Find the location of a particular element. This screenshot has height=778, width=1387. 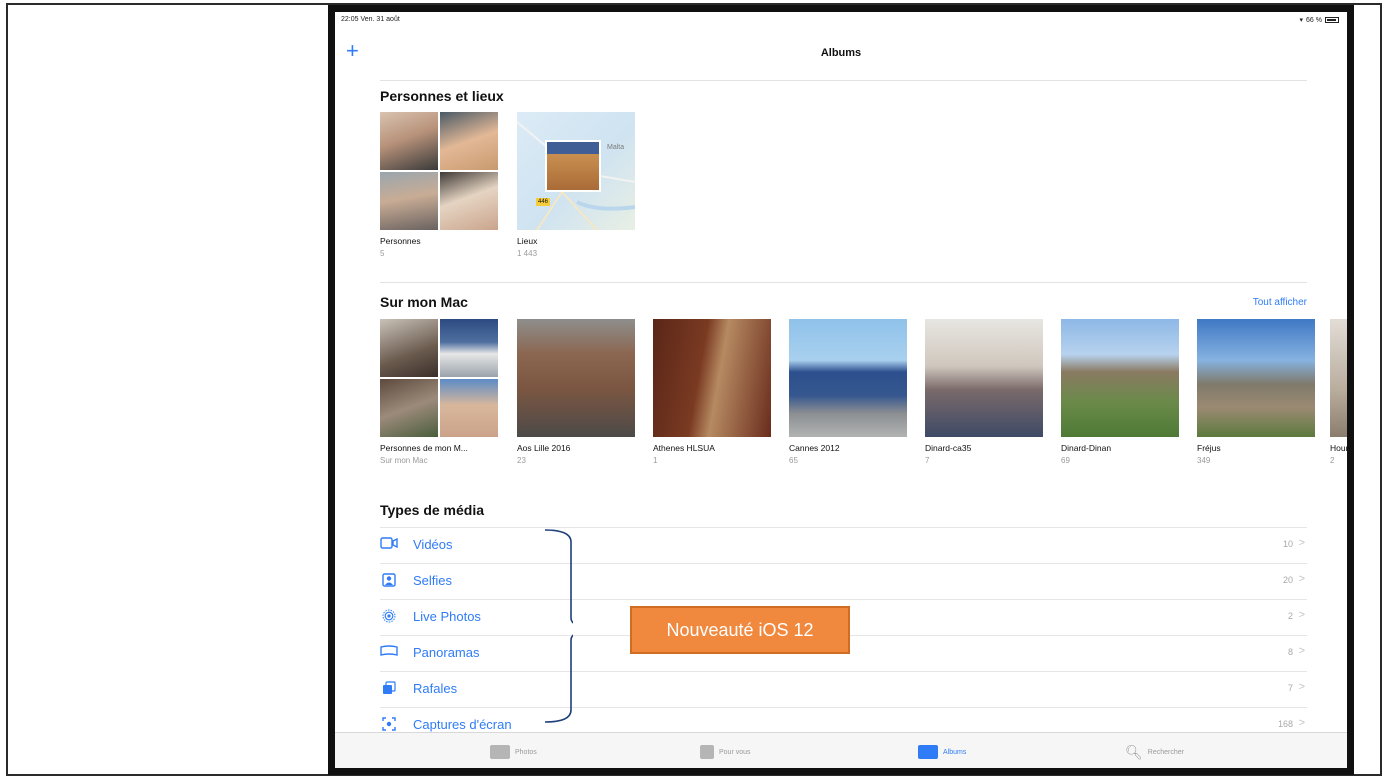

media-row-videos: Vidéos 10 > is located at coordinates (843, 545).